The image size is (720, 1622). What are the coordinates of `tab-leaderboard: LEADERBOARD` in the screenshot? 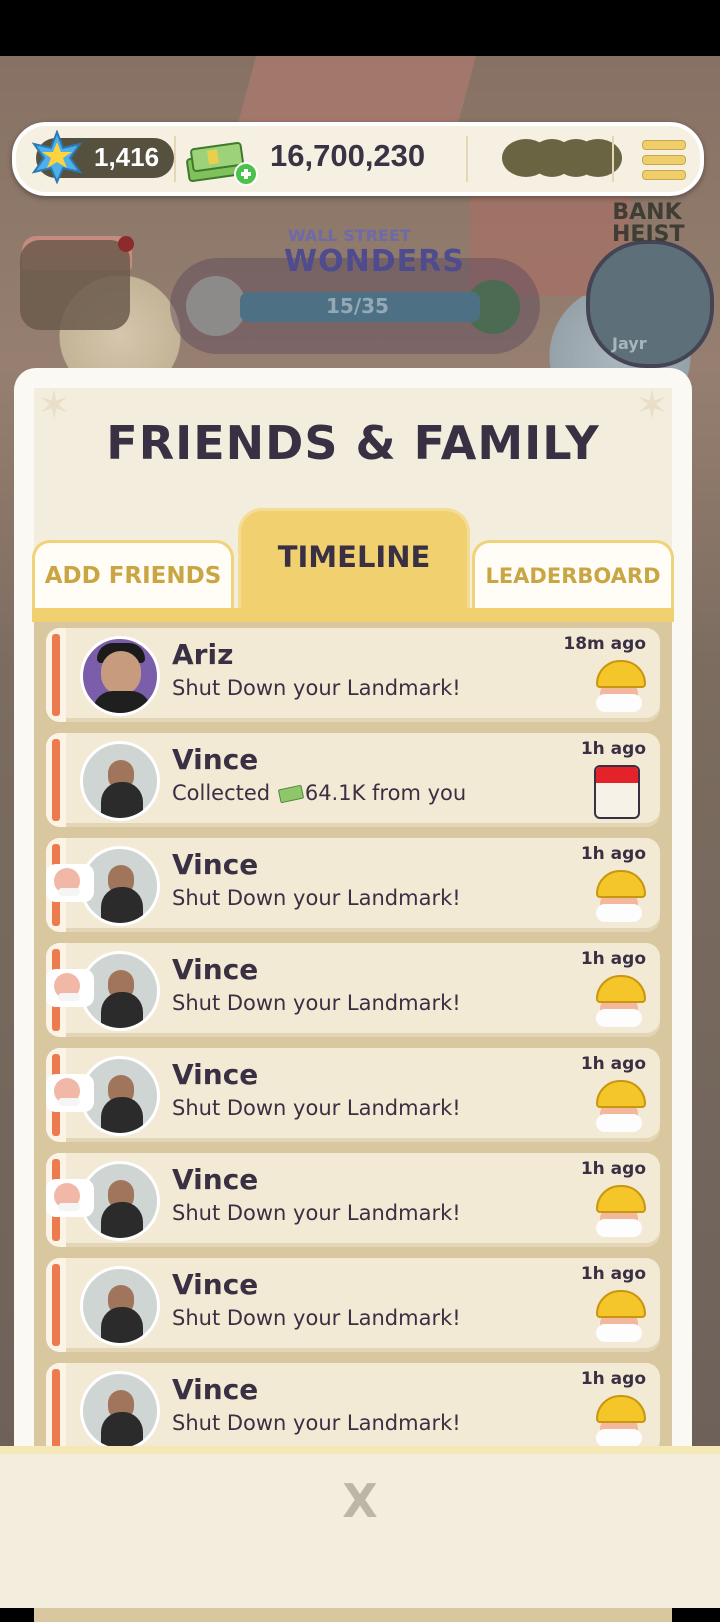 It's located at (573, 574).